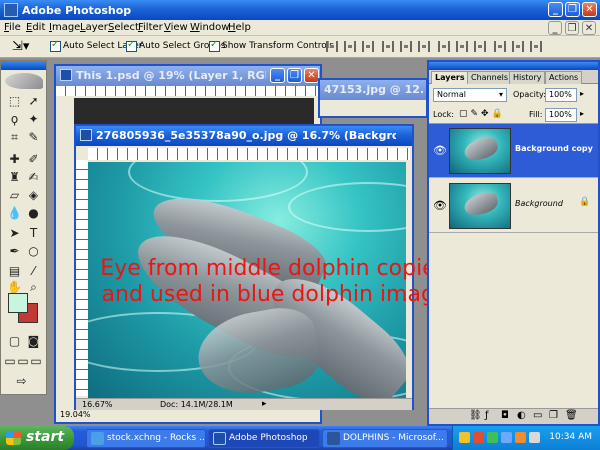 Image resolution: width=600 pixels, height=450 pixels. I want to click on blend-mode-select: Normal ▾, so click(470, 95).